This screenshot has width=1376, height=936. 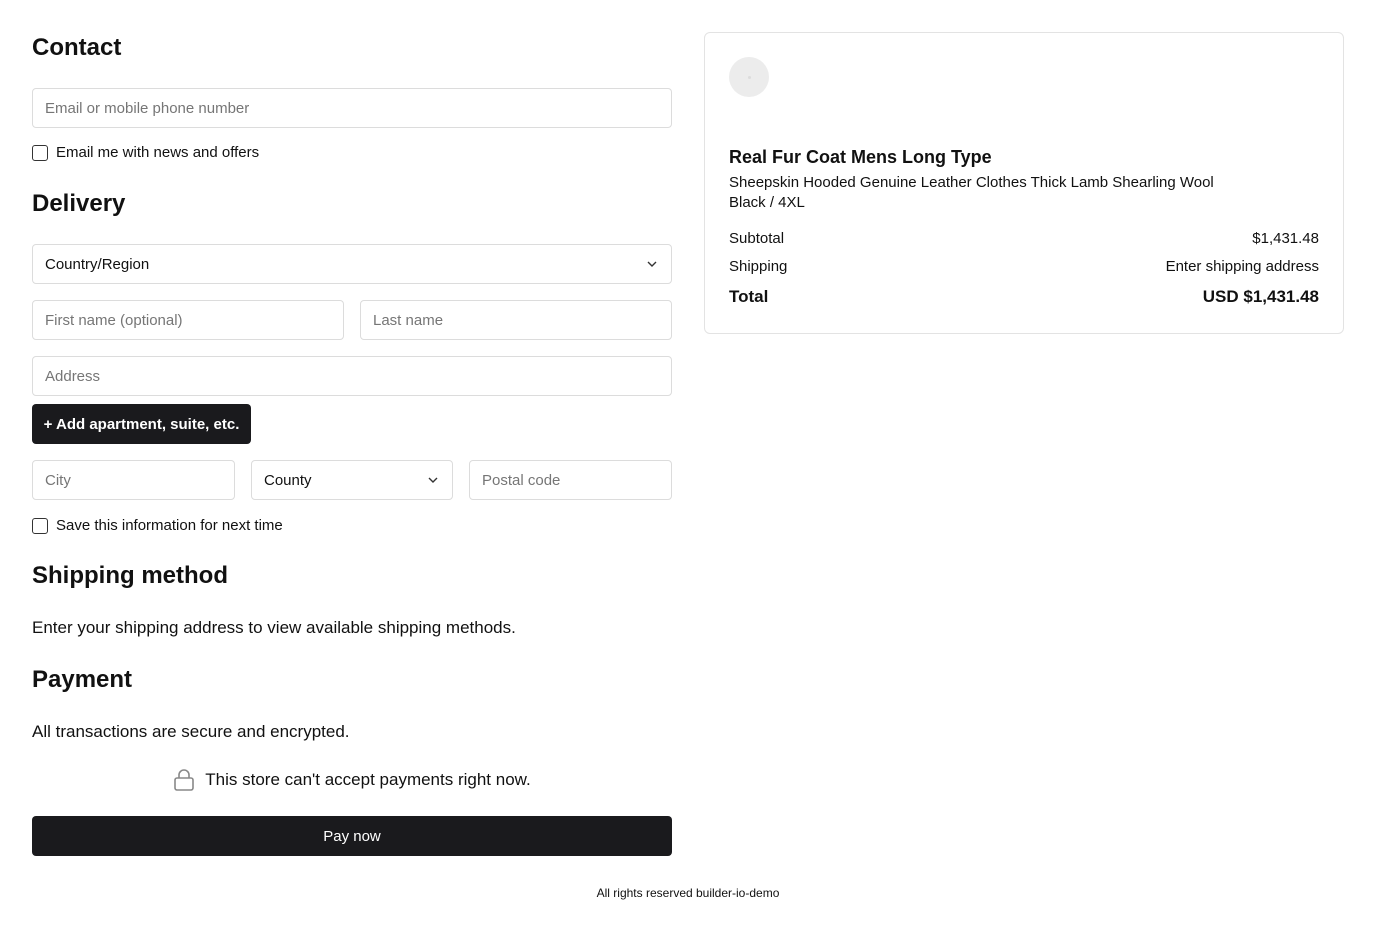 I want to click on address-input, so click(x=352, y=376).